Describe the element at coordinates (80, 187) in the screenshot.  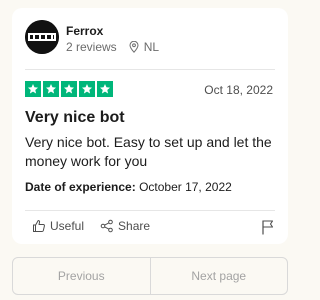
I see `experience-label: Date of experience:` at that location.